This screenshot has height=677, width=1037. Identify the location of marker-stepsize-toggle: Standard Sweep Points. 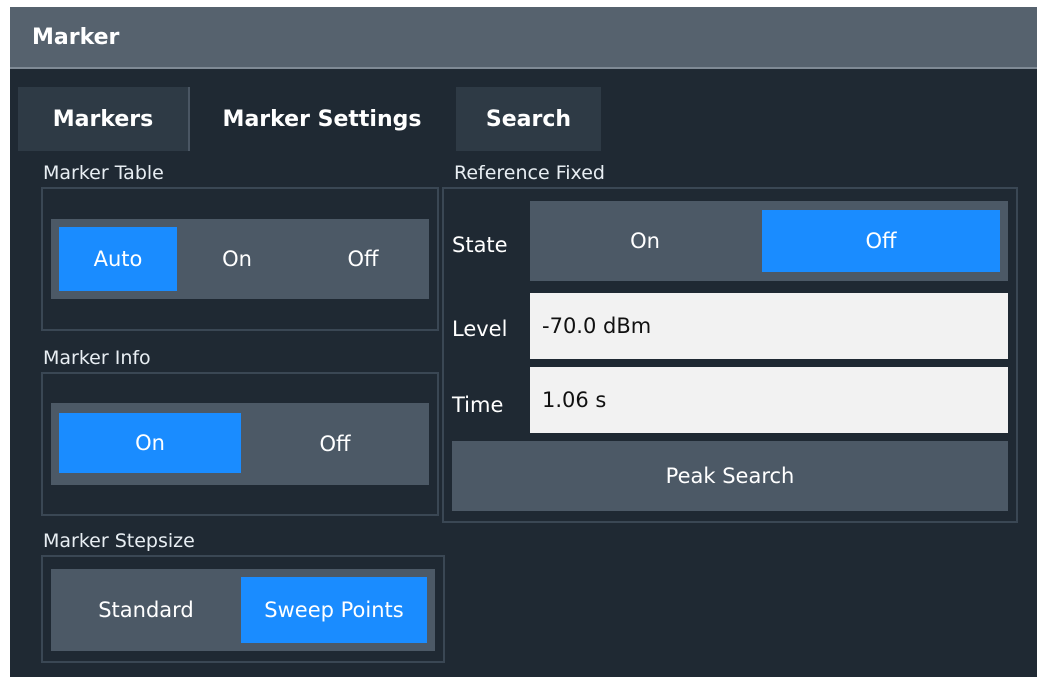
(243, 610).